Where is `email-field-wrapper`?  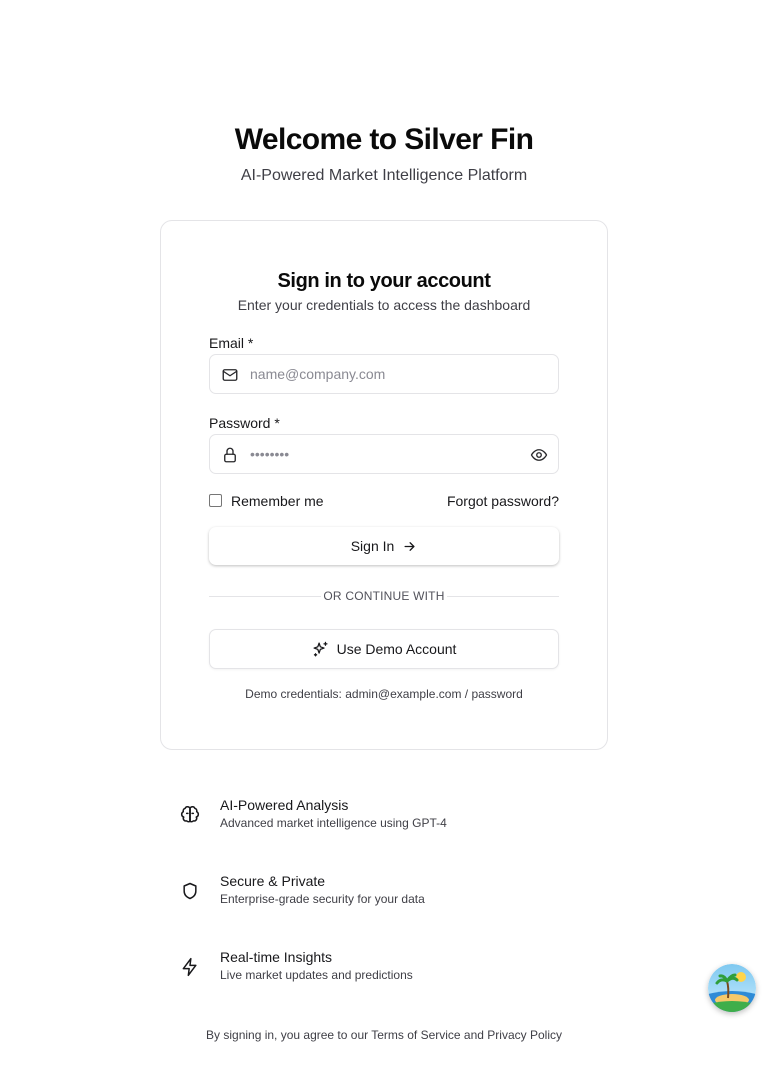 email-field-wrapper is located at coordinates (384, 374).